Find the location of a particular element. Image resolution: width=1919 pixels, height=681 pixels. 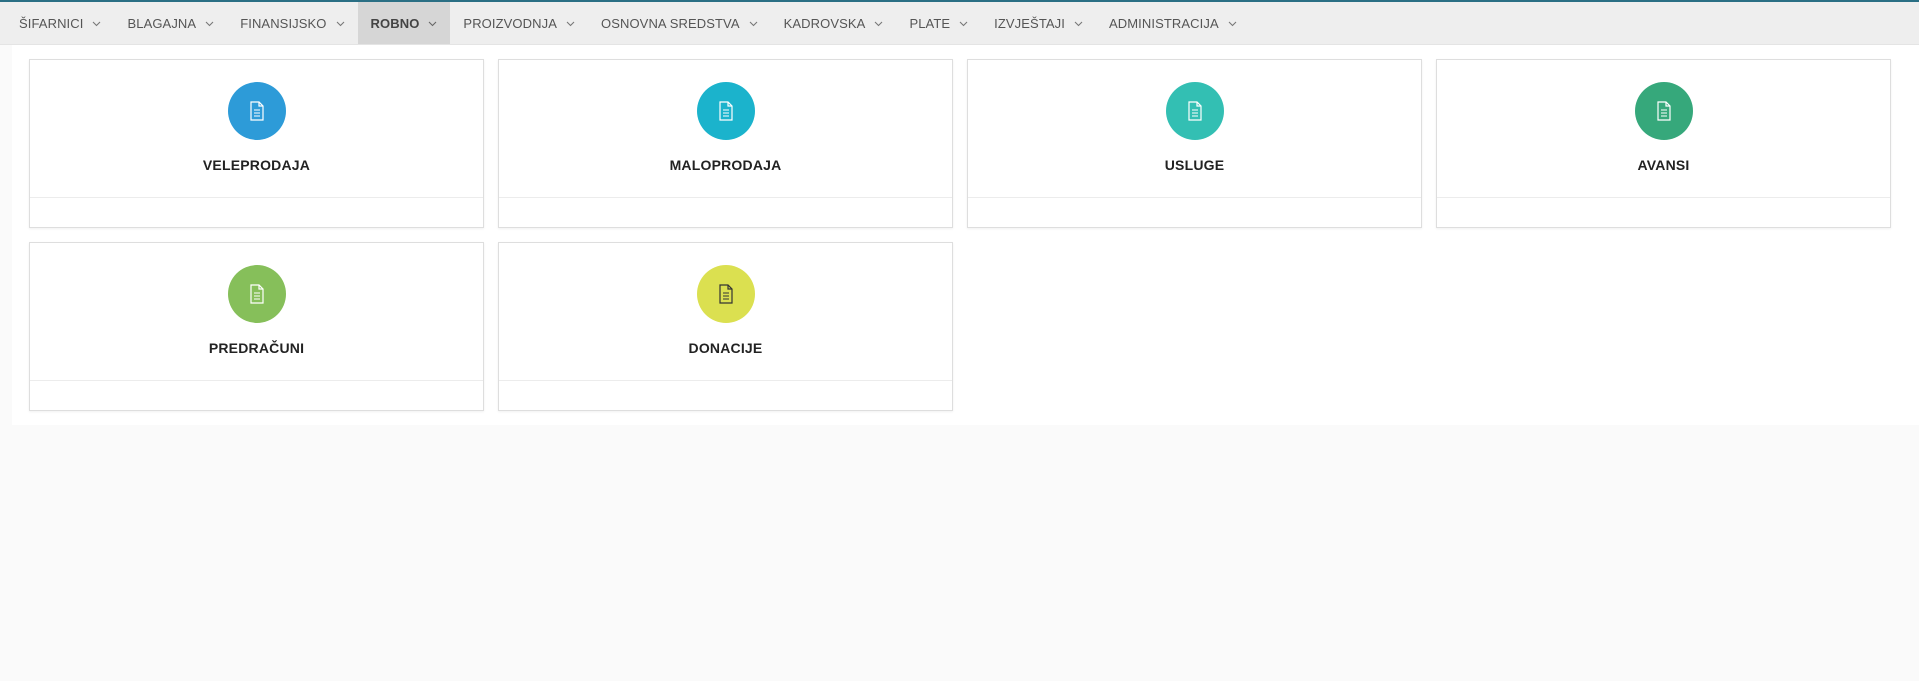

nav-item-proizvodnja: PROIZVODNJA is located at coordinates (519, 23).